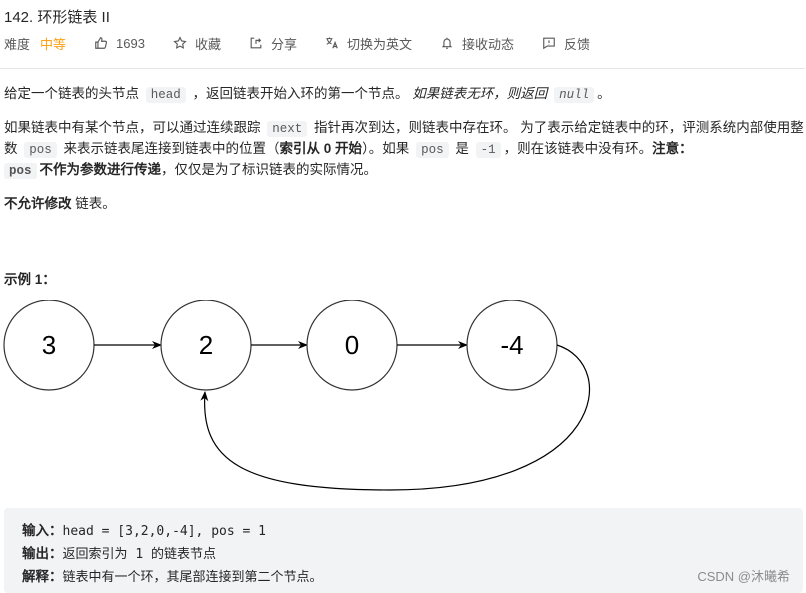 This screenshot has width=806, height=593. Describe the element at coordinates (404, 204) in the screenshot. I see `description-paragraph-3: 不允许修改 链表。` at that location.